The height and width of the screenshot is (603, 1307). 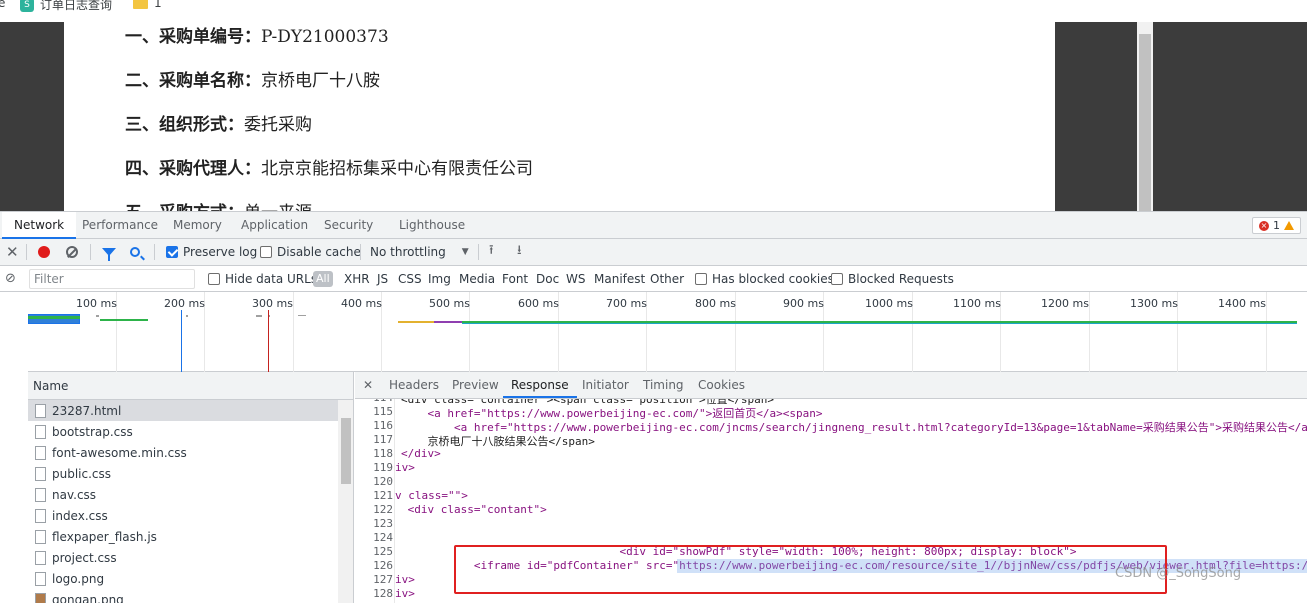 What do you see at coordinates (667, 279) in the screenshot?
I see `filter-other: Other` at bounding box center [667, 279].